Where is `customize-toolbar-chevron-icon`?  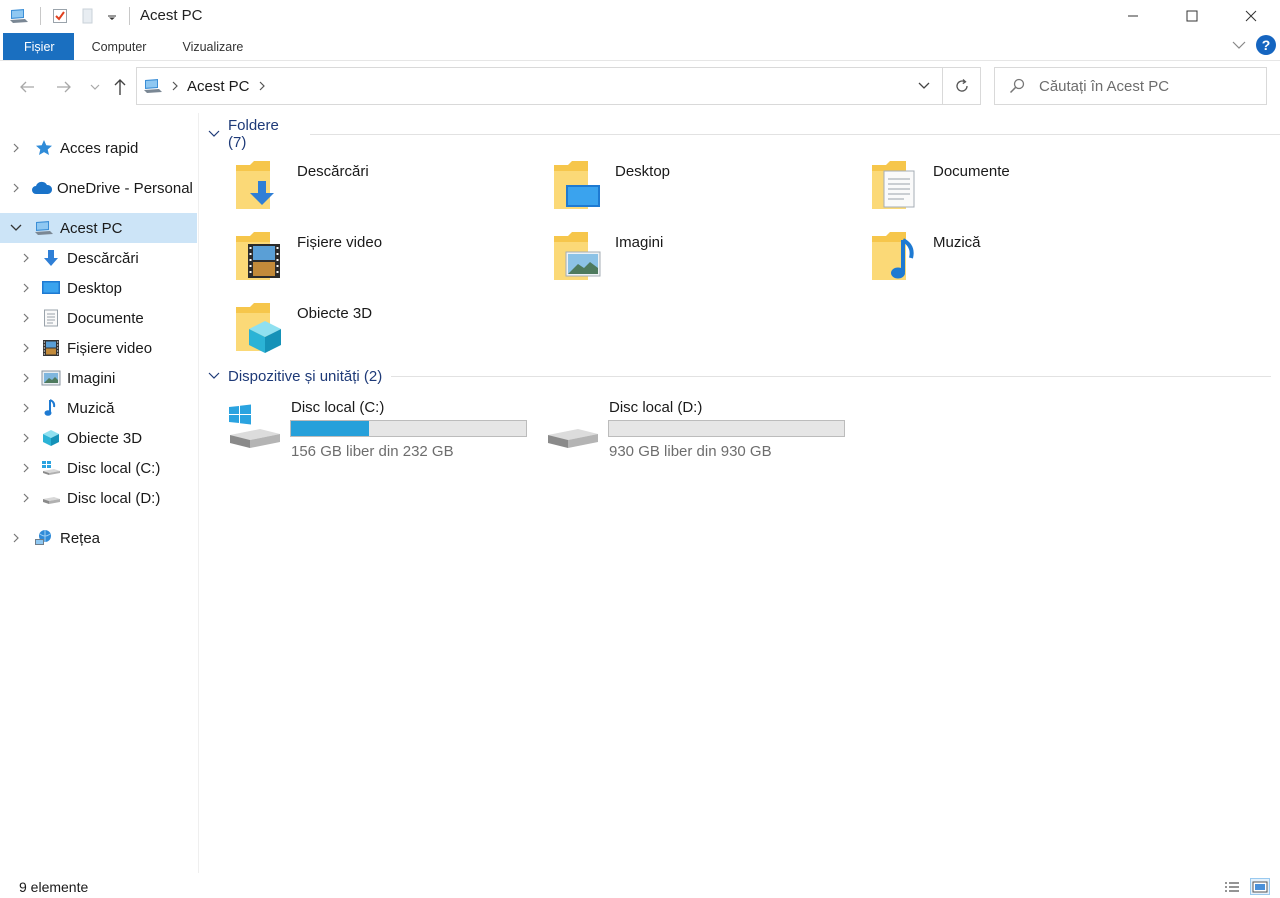
customize-toolbar-chevron-icon is located at coordinates (112, 16).